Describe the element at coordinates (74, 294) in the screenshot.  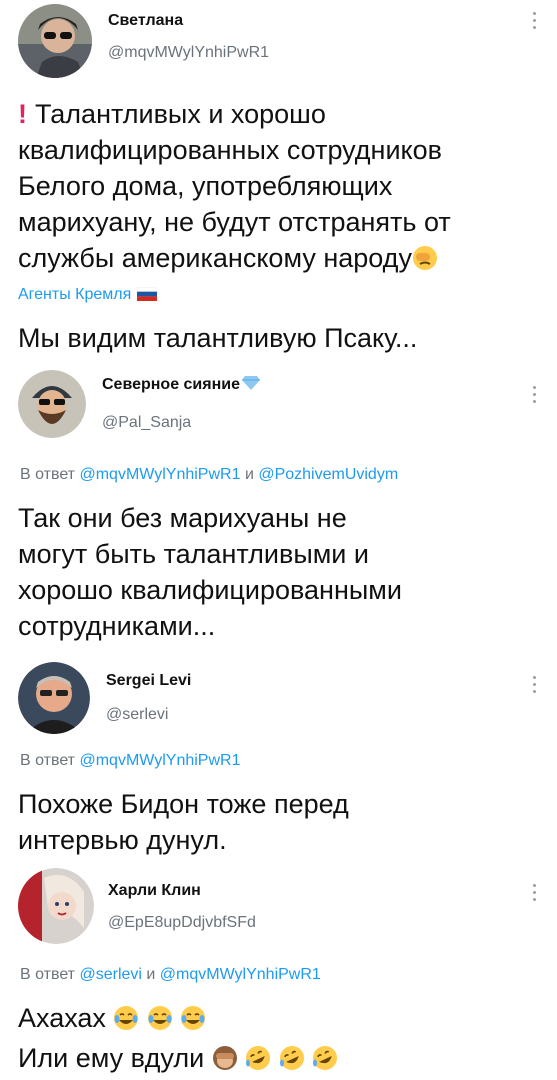
I see `hashtag-link: Агенты Кремля` at that location.